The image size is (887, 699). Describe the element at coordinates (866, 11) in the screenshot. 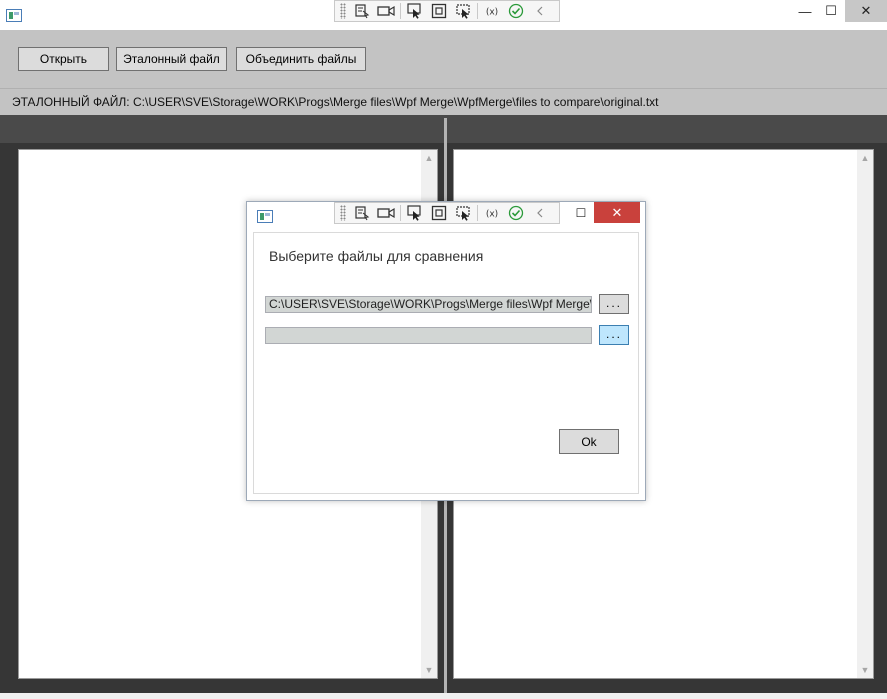

I see `close-button: ✕` at that location.